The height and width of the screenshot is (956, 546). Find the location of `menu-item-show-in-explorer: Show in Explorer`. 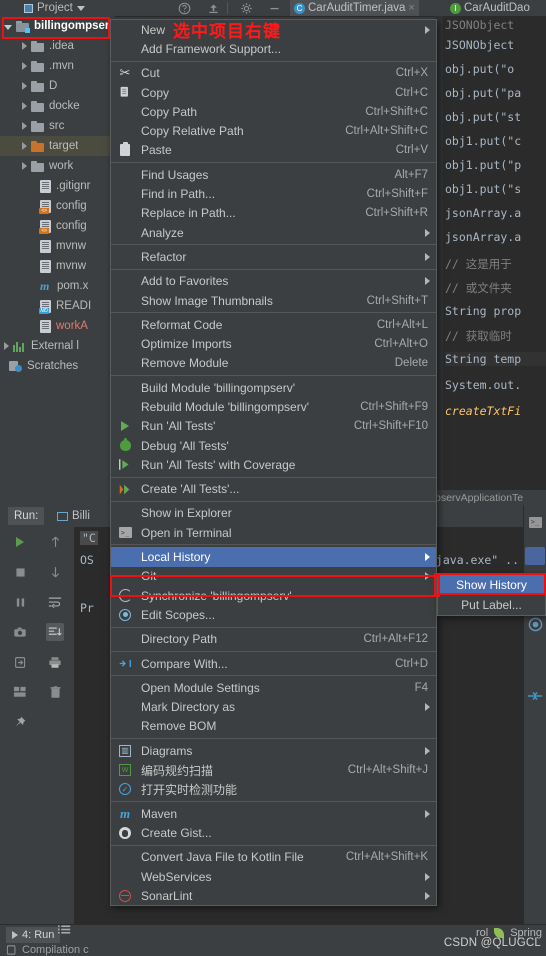

menu-item-show-in-explorer: Show in Explorer is located at coordinates (273, 513).